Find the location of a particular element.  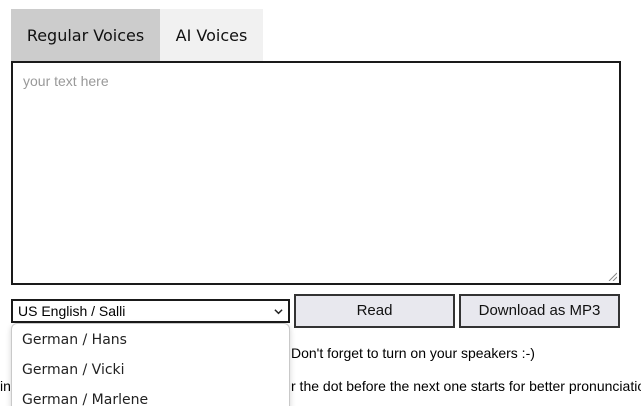

voice-select-value: US English / Salli is located at coordinates (72, 311).